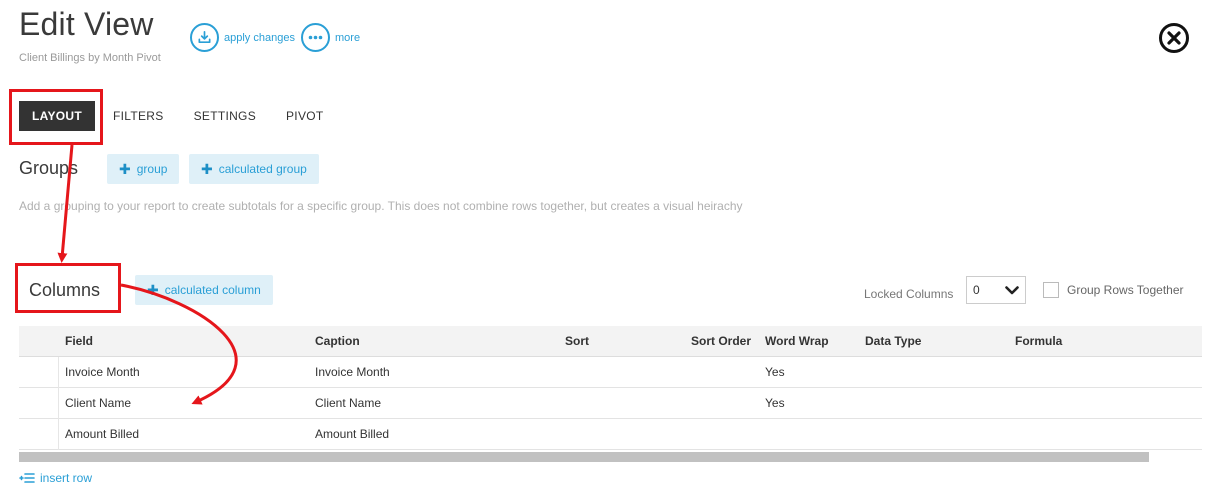  What do you see at coordinates (610, 372) in the screenshot?
I see `table-row: Invoice Month Invoice Month Yes` at bounding box center [610, 372].